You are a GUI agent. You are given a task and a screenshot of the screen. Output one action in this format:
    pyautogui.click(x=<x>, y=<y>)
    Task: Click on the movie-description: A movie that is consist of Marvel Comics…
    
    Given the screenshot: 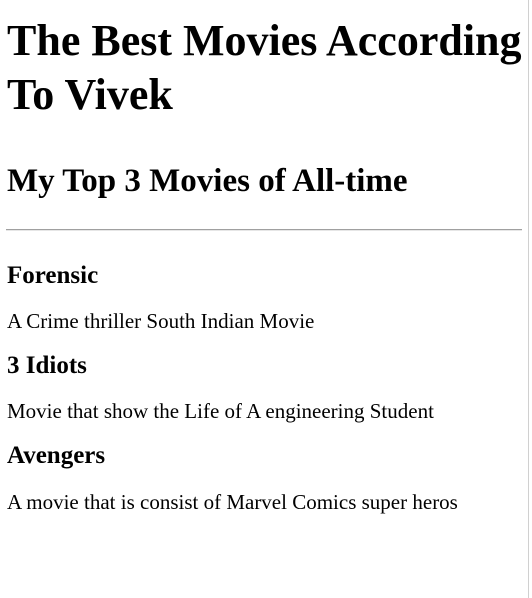 What is the action you would take?
    pyautogui.click(x=232, y=502)
    